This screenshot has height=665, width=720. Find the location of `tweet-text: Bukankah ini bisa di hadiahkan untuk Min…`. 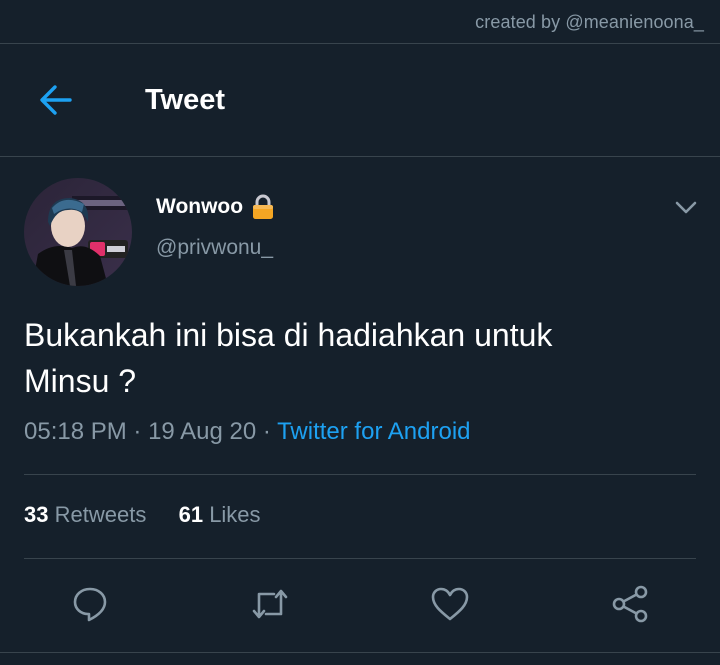

tweet-text: Bukankah ini bisa di hadiahkan untuk Min… is located at coordinates (354, 358).